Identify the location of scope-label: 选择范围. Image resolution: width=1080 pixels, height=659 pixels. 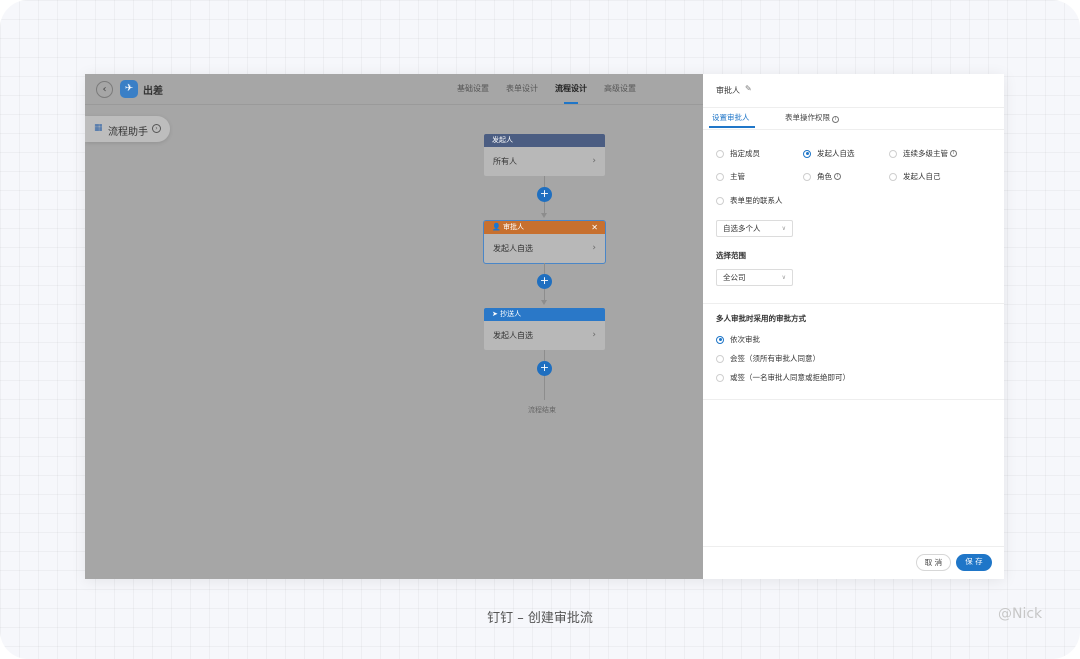
(731, 255).